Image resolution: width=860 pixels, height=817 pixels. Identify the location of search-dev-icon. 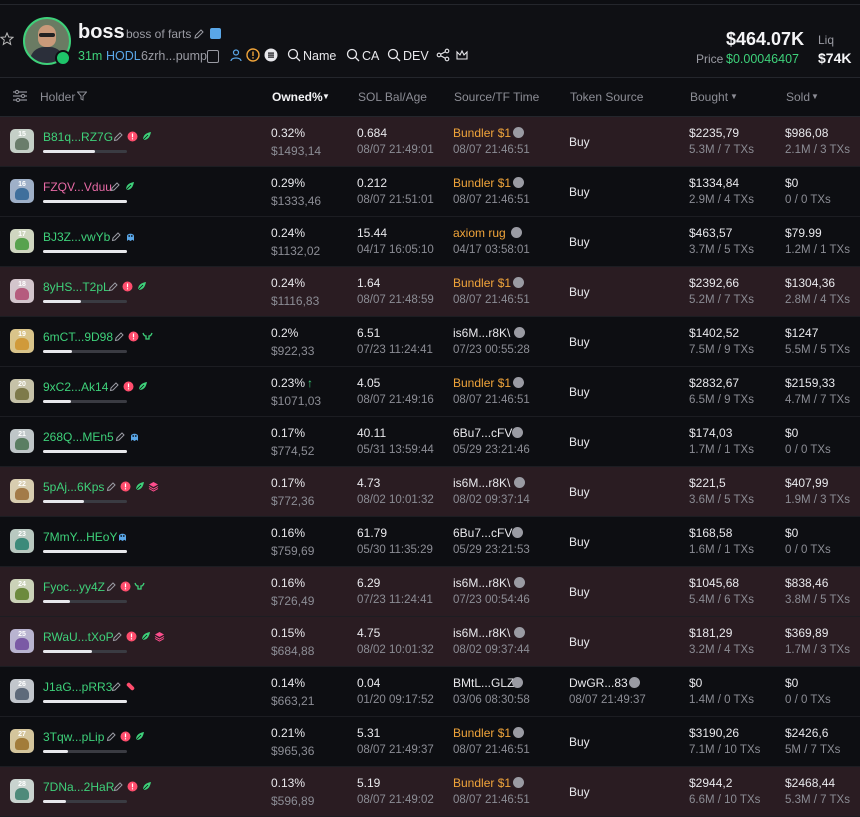
(394, 55).